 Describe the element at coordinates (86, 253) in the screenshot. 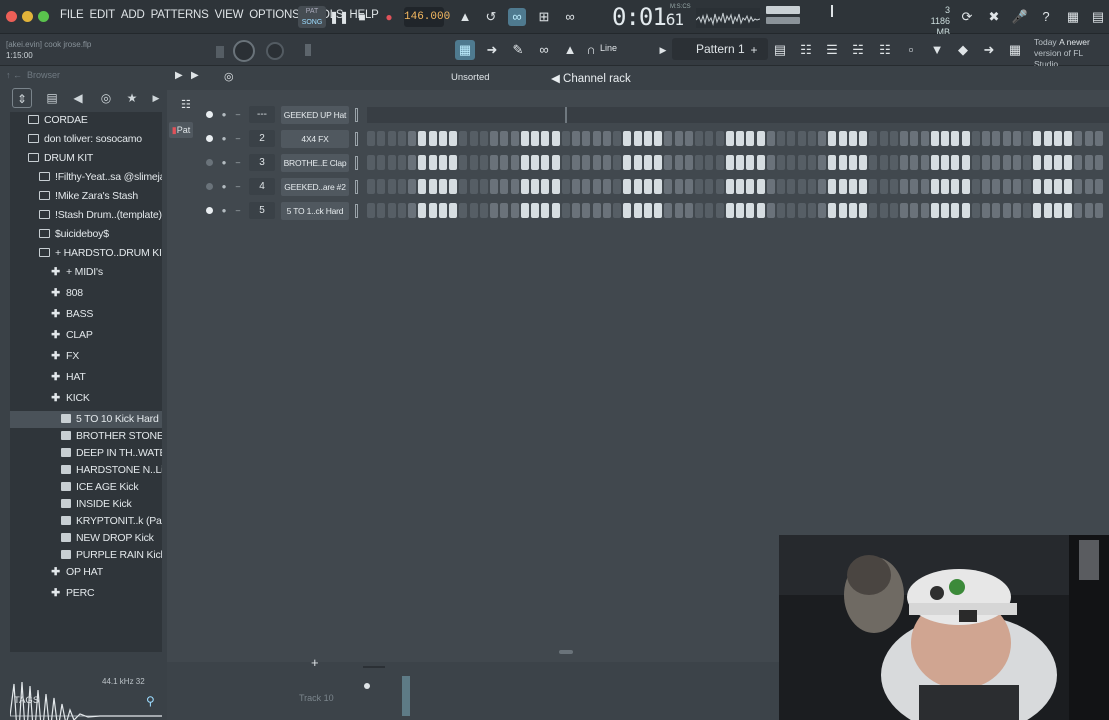

I see `browser-folder-item: + HARDSTO..DRUM KIT` at that location.